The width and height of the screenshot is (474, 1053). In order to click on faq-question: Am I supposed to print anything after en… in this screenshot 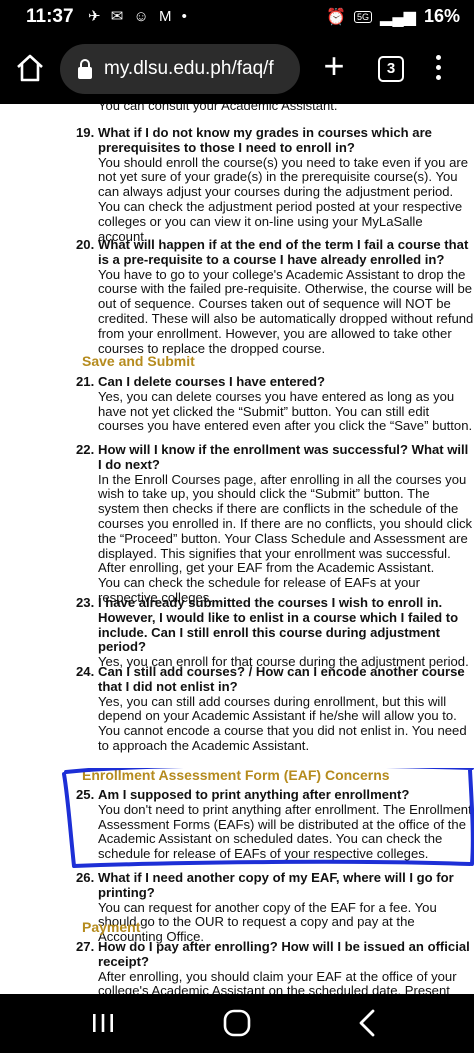, I will do `click(254, 794)`.